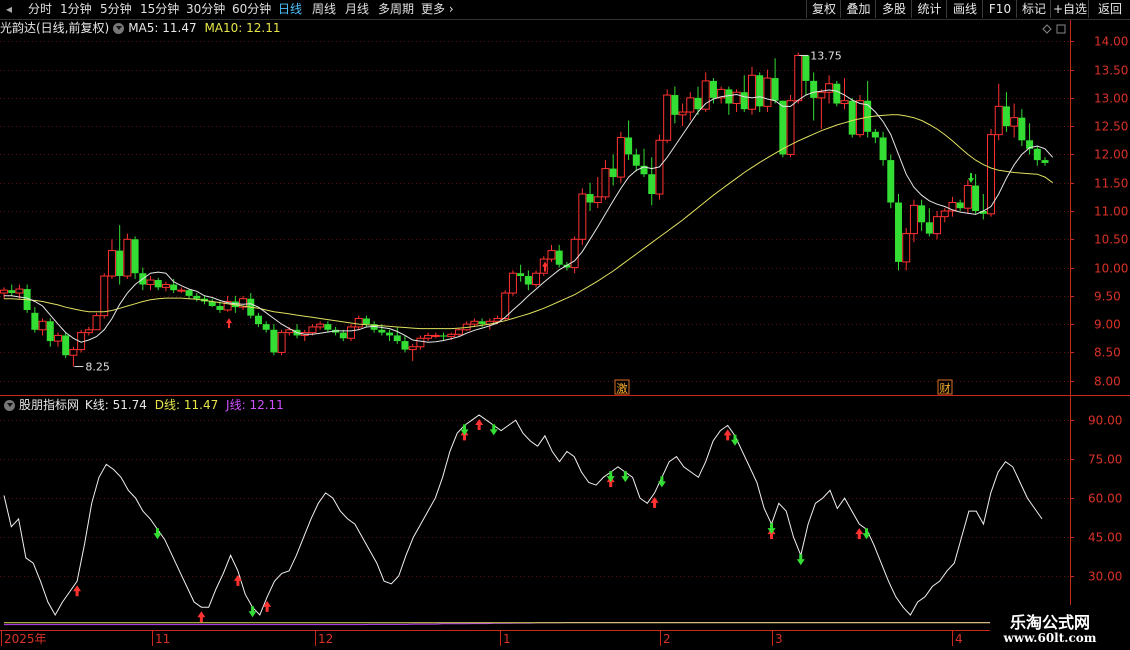 This screenshot has height=650, width=1130. What do you see at coordinates (667, 639) in the screenshot?
I see `time-label: 2` at bounding box center [667, 639].